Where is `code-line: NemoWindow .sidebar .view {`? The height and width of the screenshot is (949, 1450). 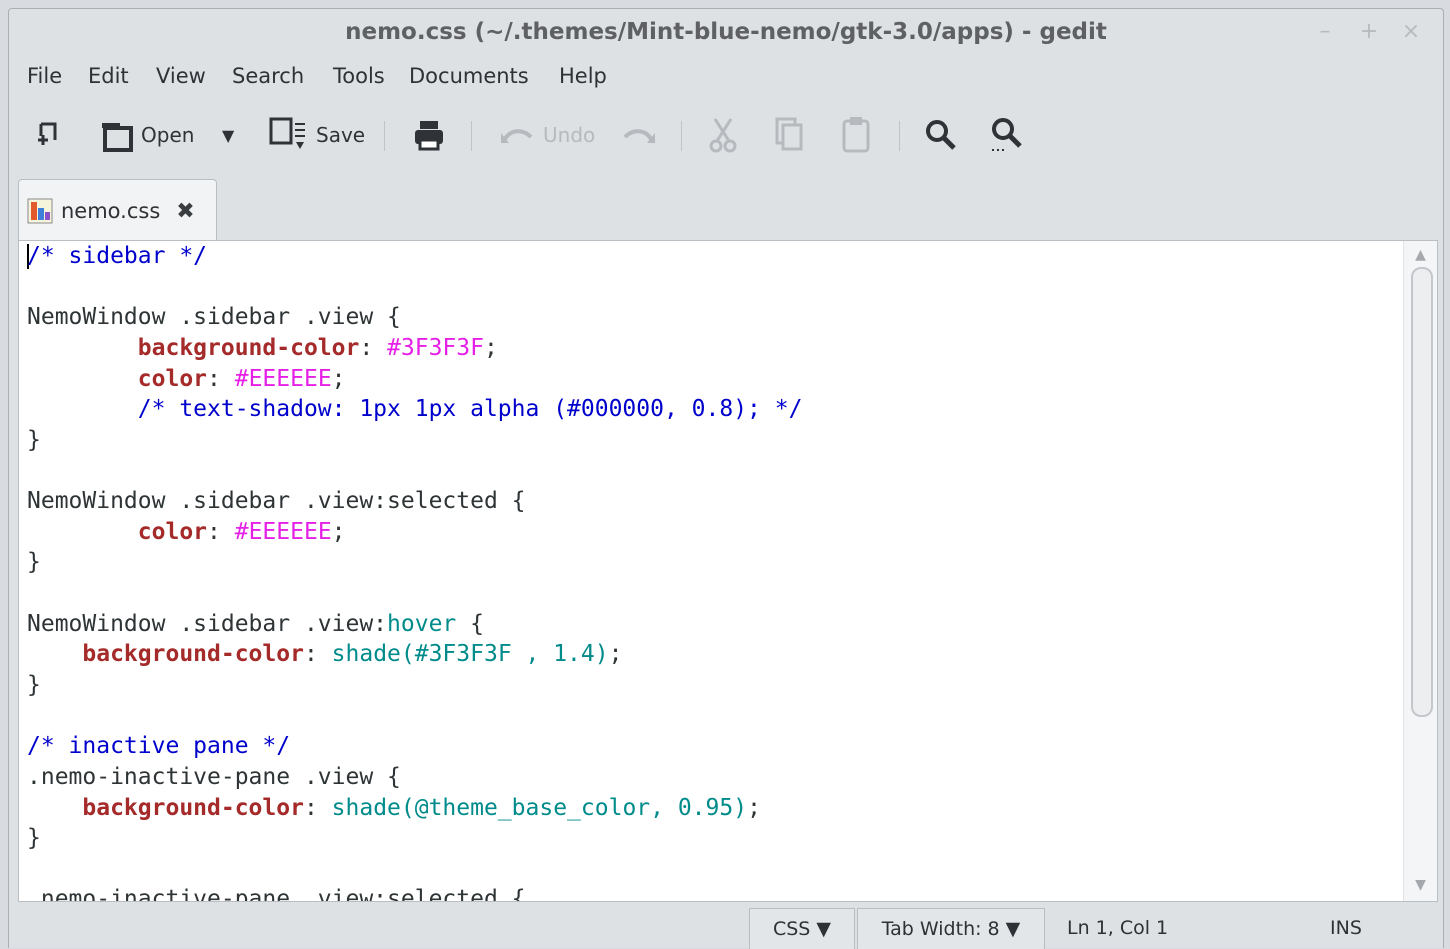
code-line: NemoWindow .sidebar .view { is located at coordinates (712, 317).